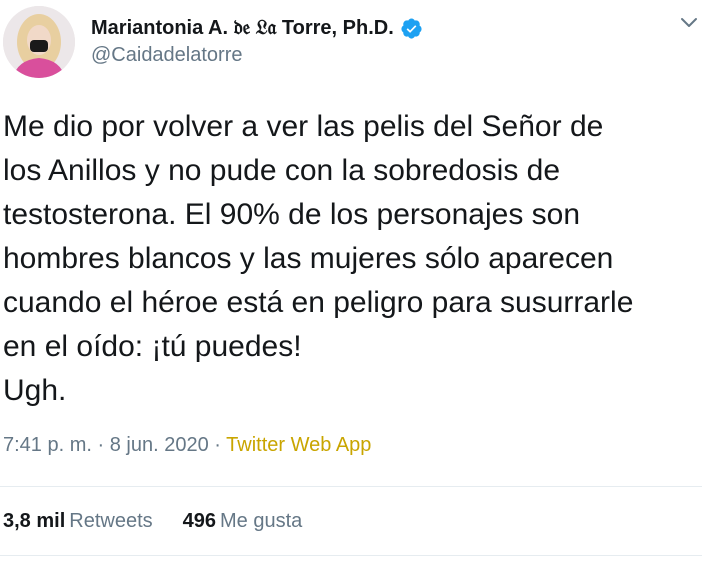  I want to click on avatar, so click(39, 42).